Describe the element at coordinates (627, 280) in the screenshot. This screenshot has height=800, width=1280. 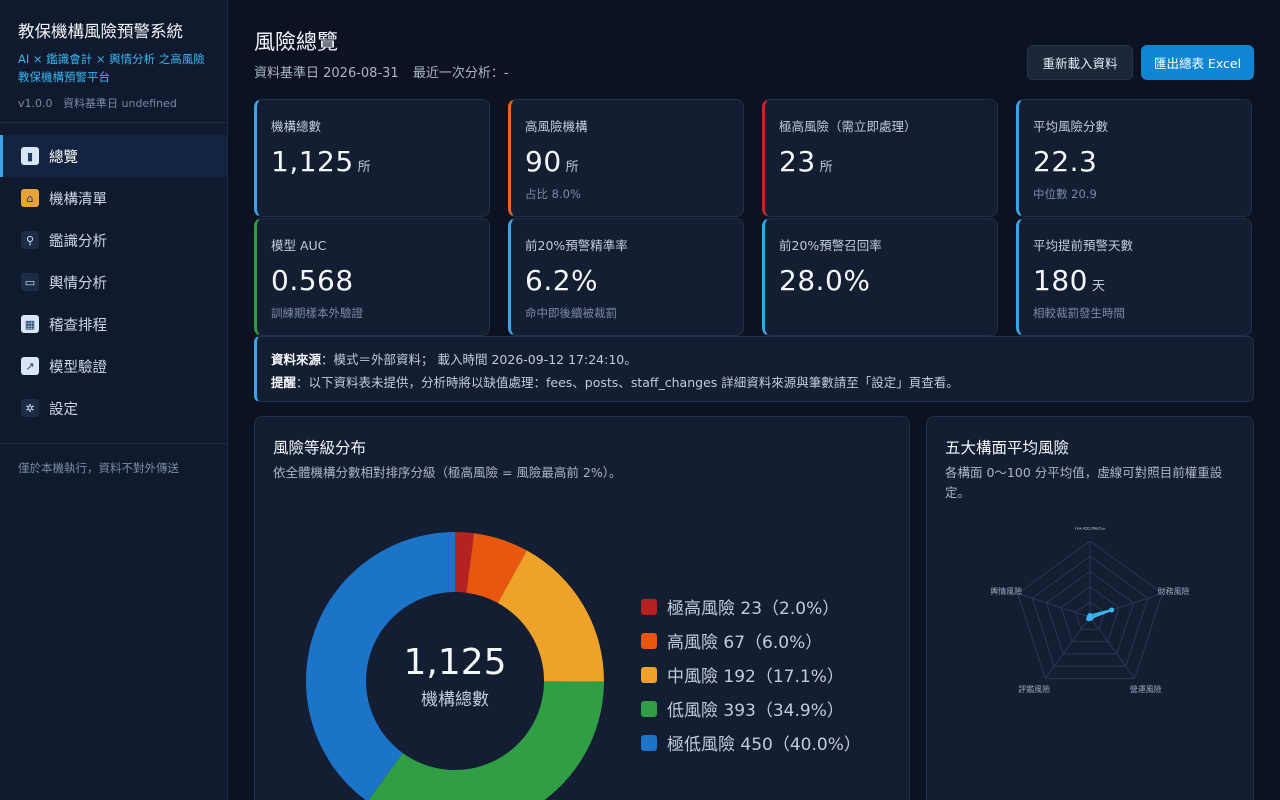
I see `kpi-value-row: 6.2%` at that location.